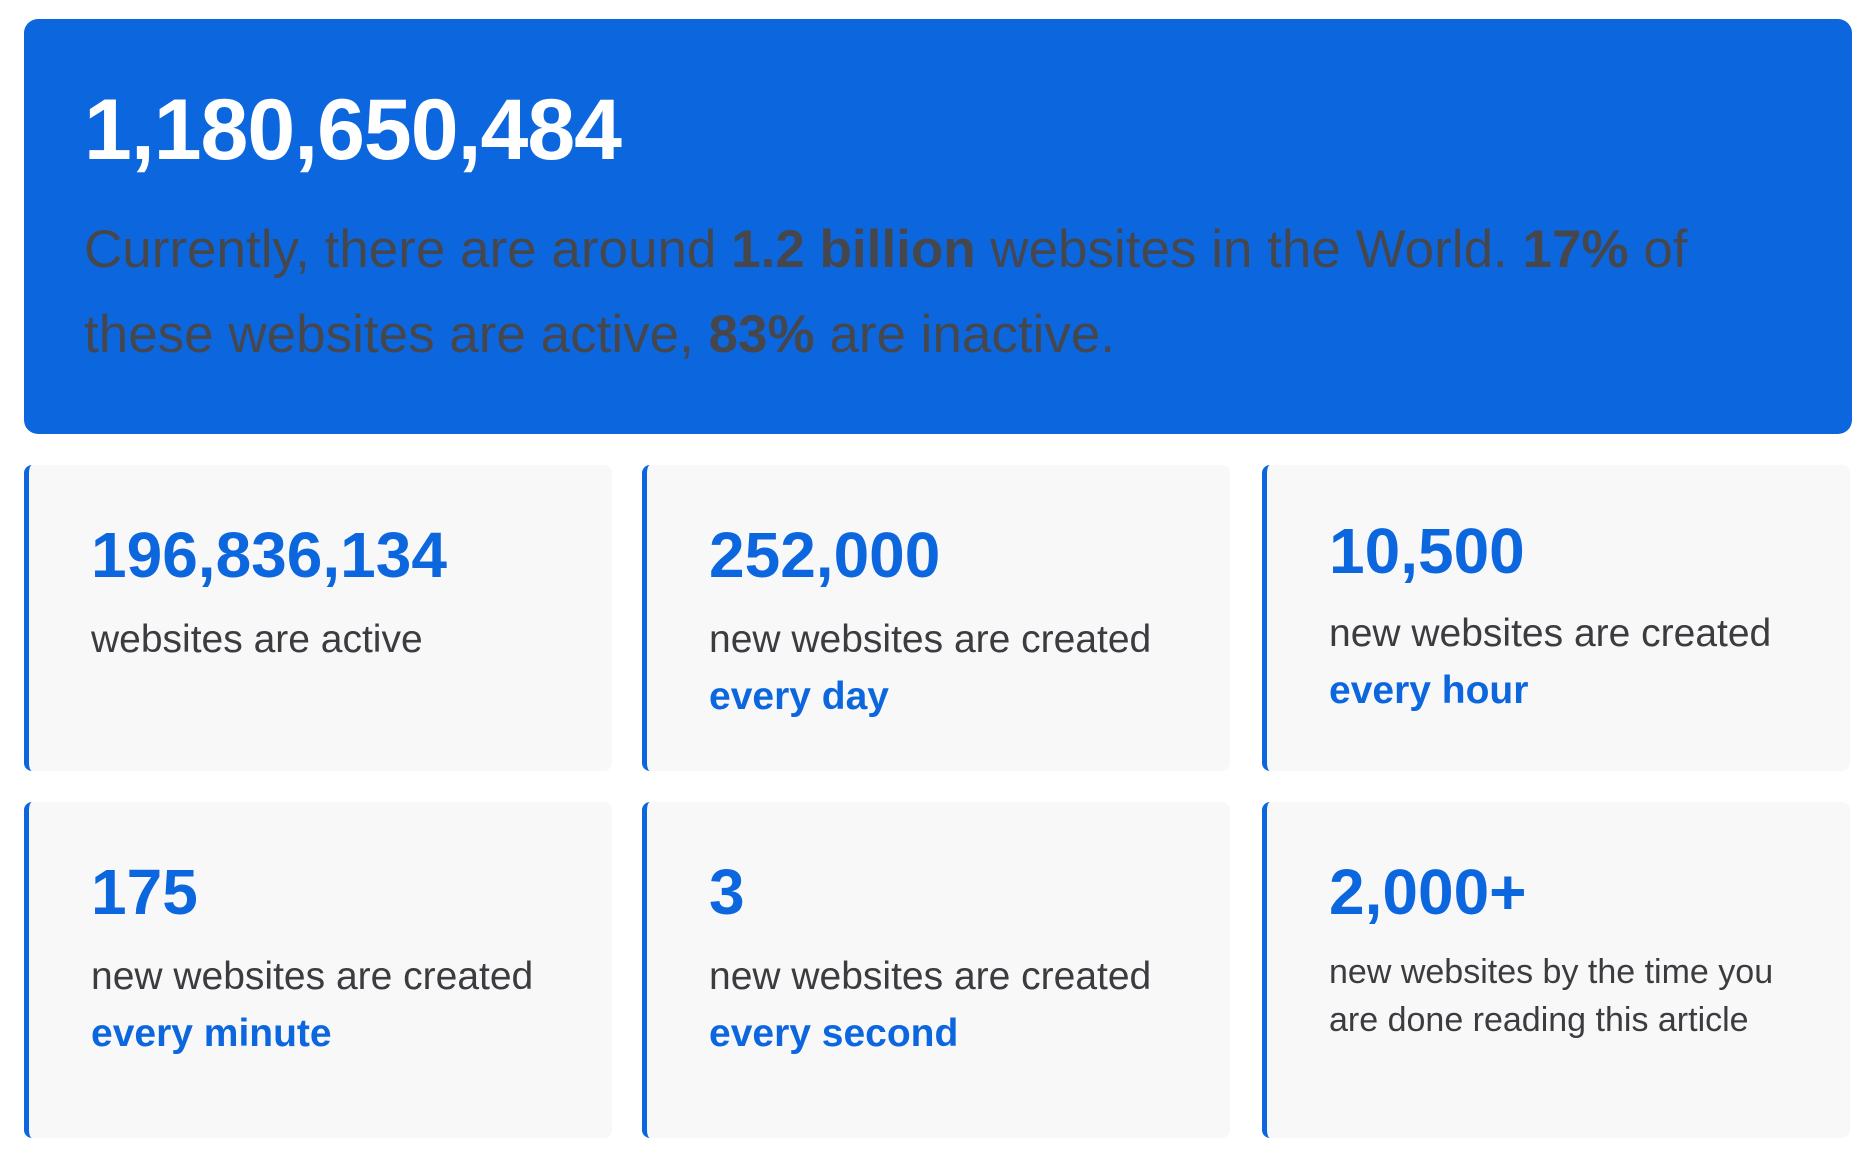 This screenshot has width=1870, height=1174. What do you see at coordinates (954, 668) in the screenshot?
I see `stat-description: new websites are created every day` at bounding box center [954, 668].